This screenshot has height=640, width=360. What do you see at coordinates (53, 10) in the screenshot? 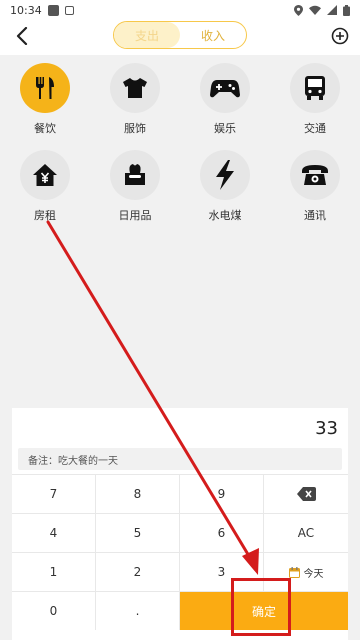
I see `notification-icon` at bounding box center [53, 10].